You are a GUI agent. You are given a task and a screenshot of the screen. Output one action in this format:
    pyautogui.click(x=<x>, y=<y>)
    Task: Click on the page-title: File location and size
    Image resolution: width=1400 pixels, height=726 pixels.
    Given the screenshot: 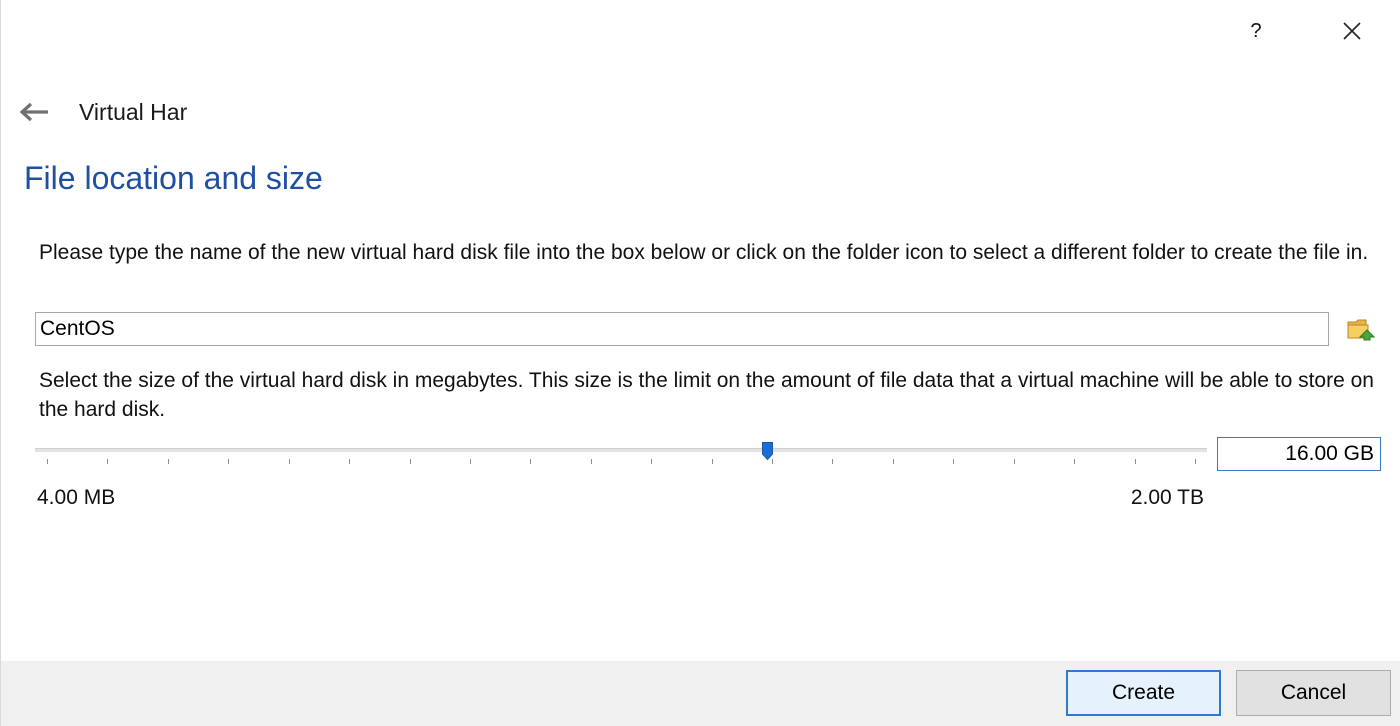 What is the action you would take?
    pyautogui.click(x=173, y=178)
    